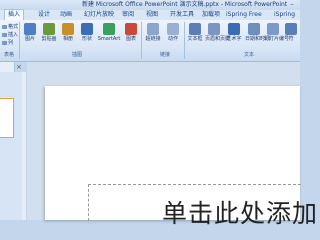 The width and height of the screenshot is (320, 240). Describe the element at coordinates (195, 29) in the screenshot. I see `textbox-icon` at that location.